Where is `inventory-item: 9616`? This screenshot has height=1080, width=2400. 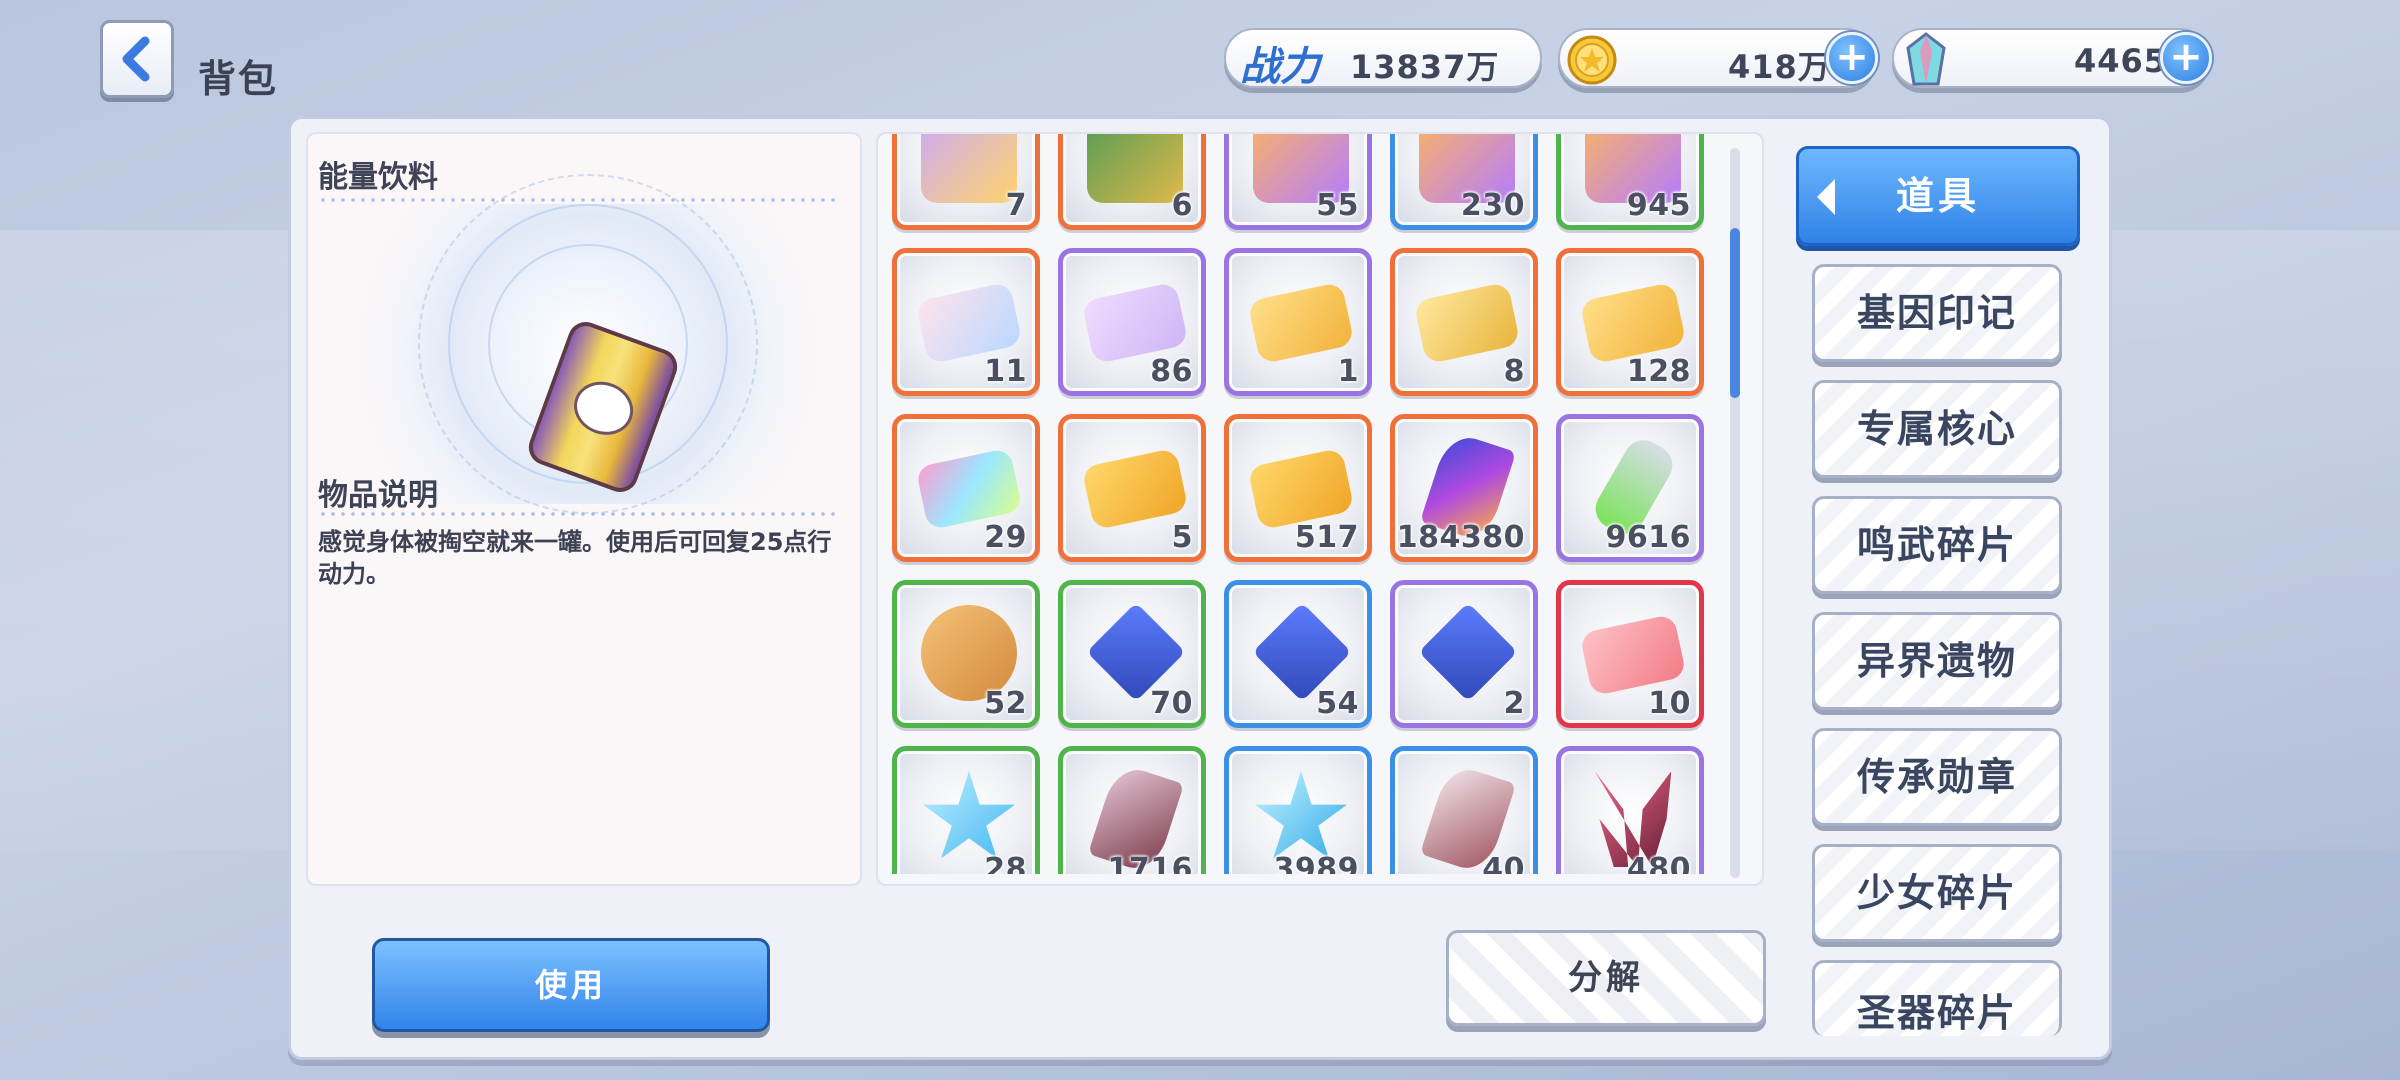 inventory-item: 9616 is located at coordinates (1630, 488).